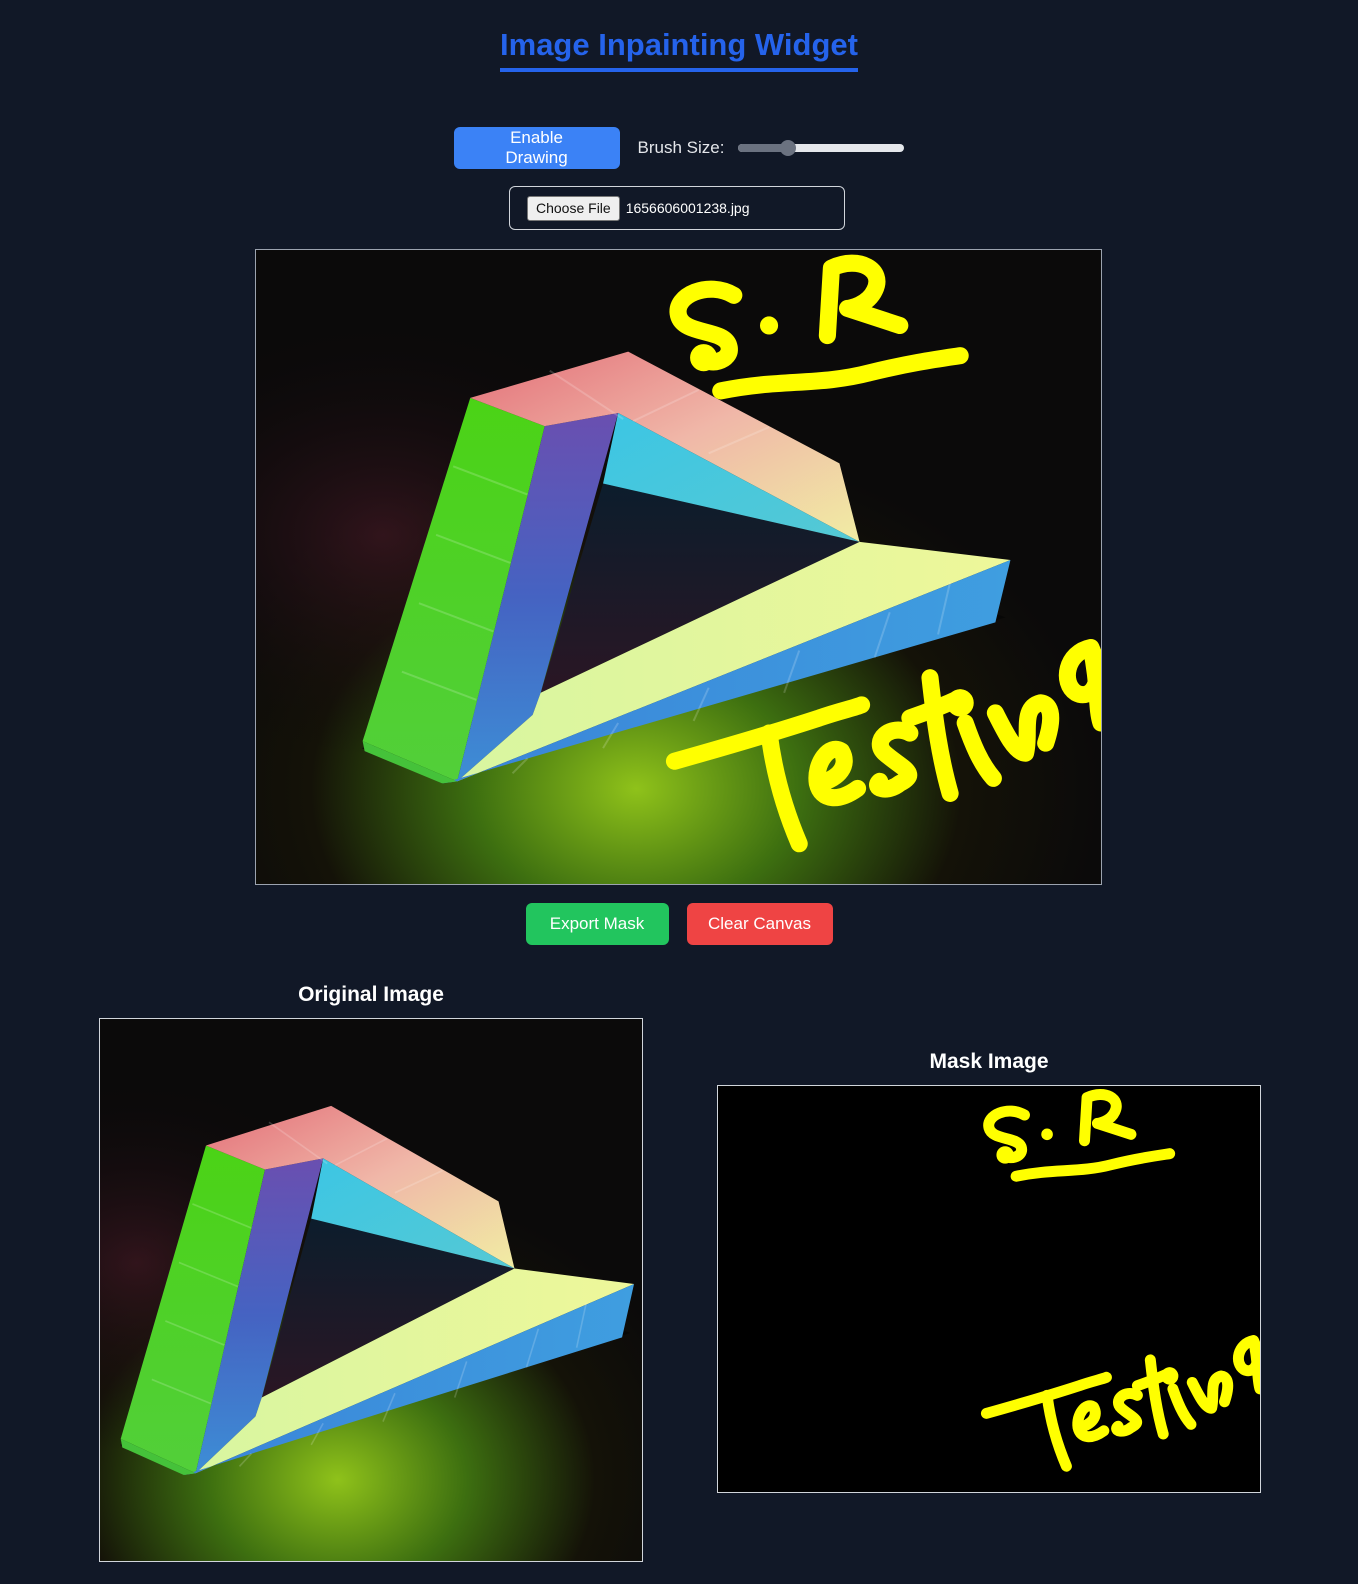 The width and height of the screenshot is (1358, 1584). What do you see at coordinates (821, 148) in the screenshot?
I see `brush-size-slider` at bounding box center [821, 148].